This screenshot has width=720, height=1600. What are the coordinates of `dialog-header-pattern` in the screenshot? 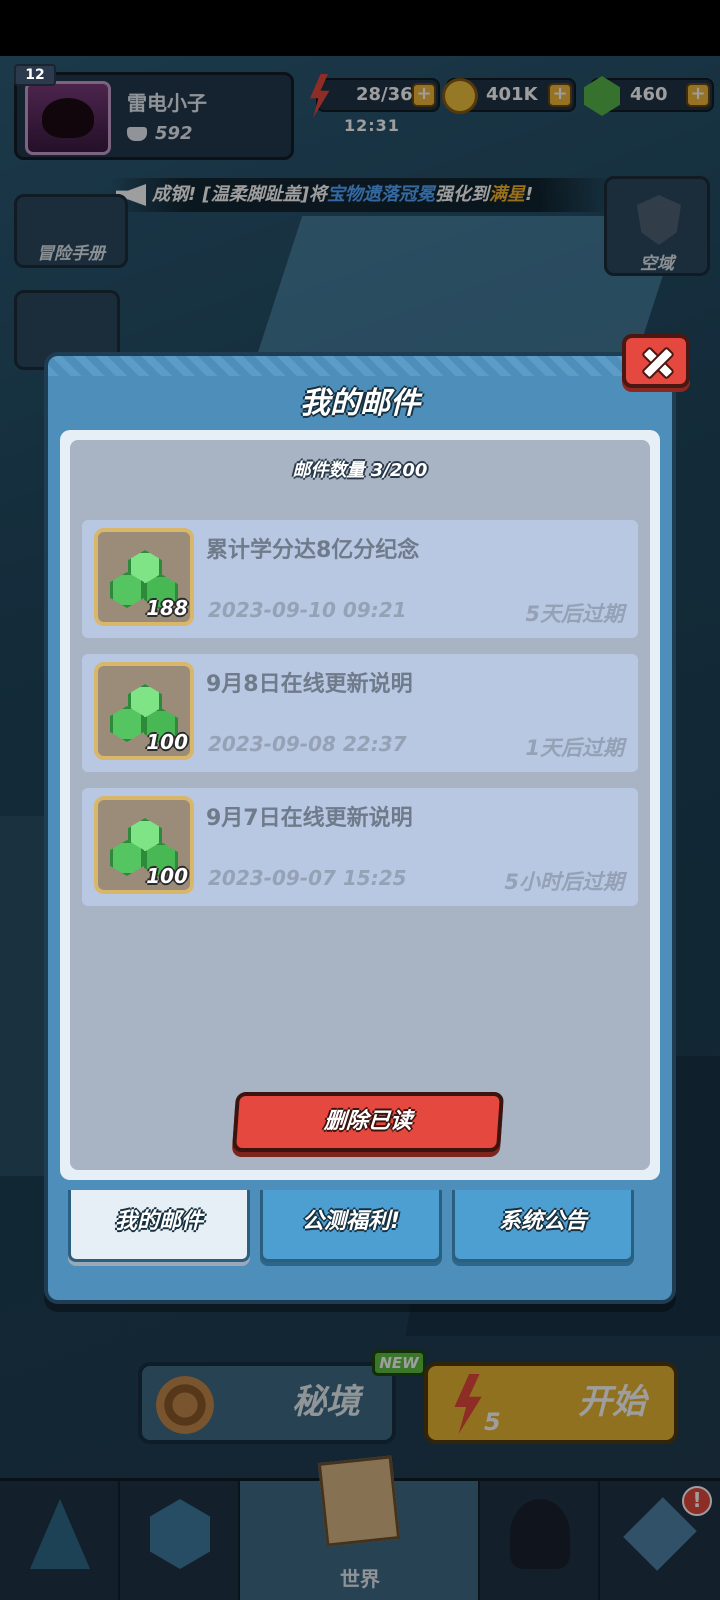 It's located at (360, 366).